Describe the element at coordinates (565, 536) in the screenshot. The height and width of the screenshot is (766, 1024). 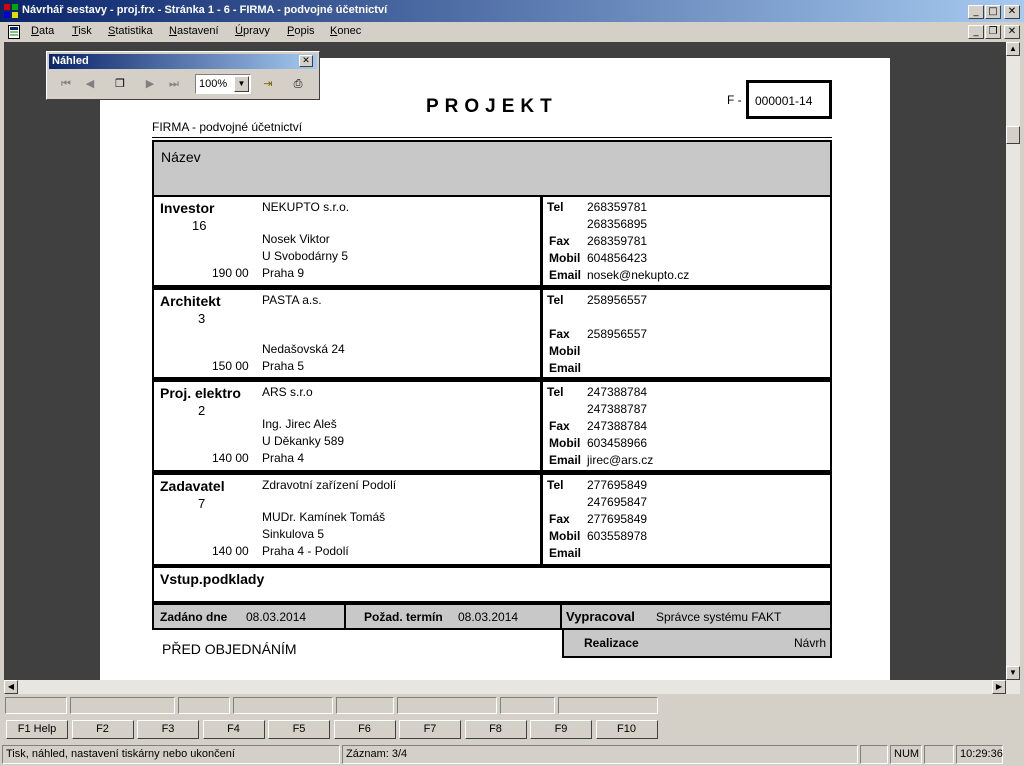
I see `mobil-label: Mobil` at that location.